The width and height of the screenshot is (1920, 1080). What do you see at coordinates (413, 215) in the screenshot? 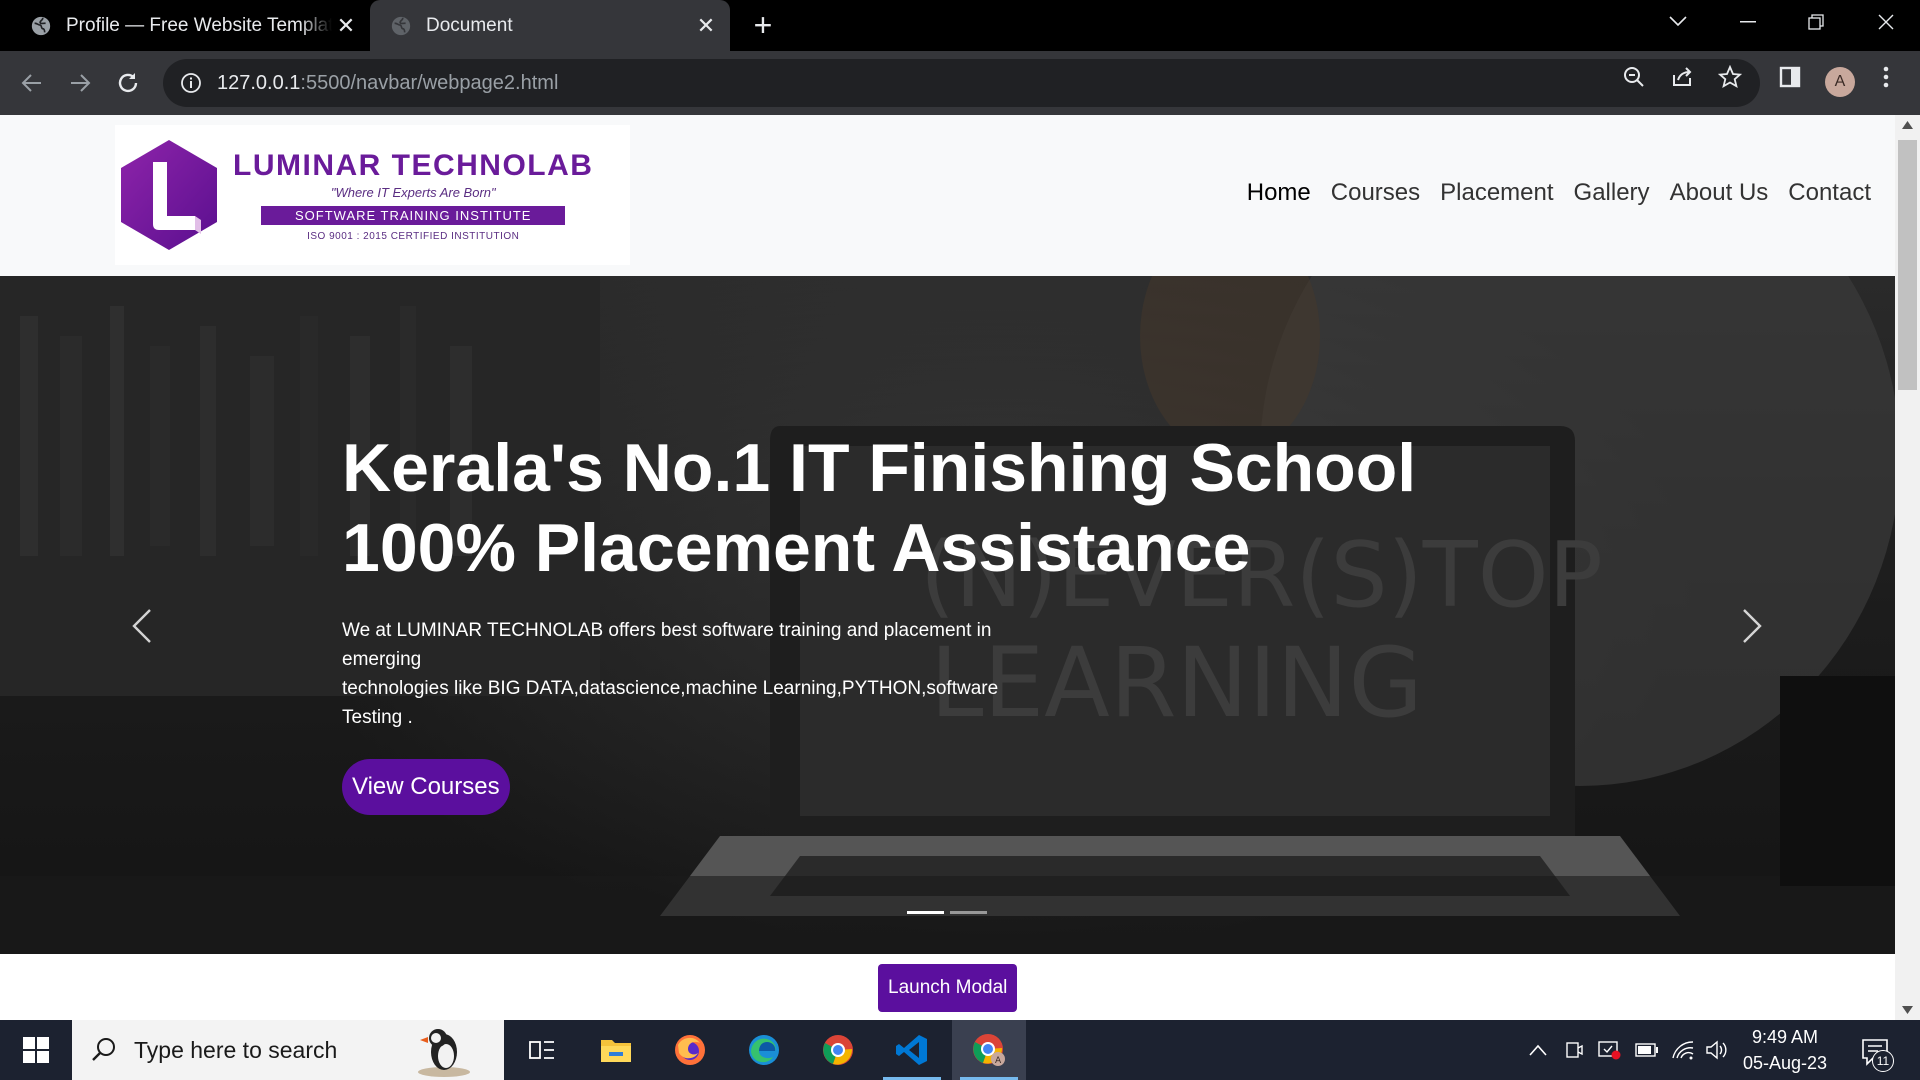
I see `logo-band: SOFTWARE TRAINING INSTITUTE` at bounding box center [413, 215].